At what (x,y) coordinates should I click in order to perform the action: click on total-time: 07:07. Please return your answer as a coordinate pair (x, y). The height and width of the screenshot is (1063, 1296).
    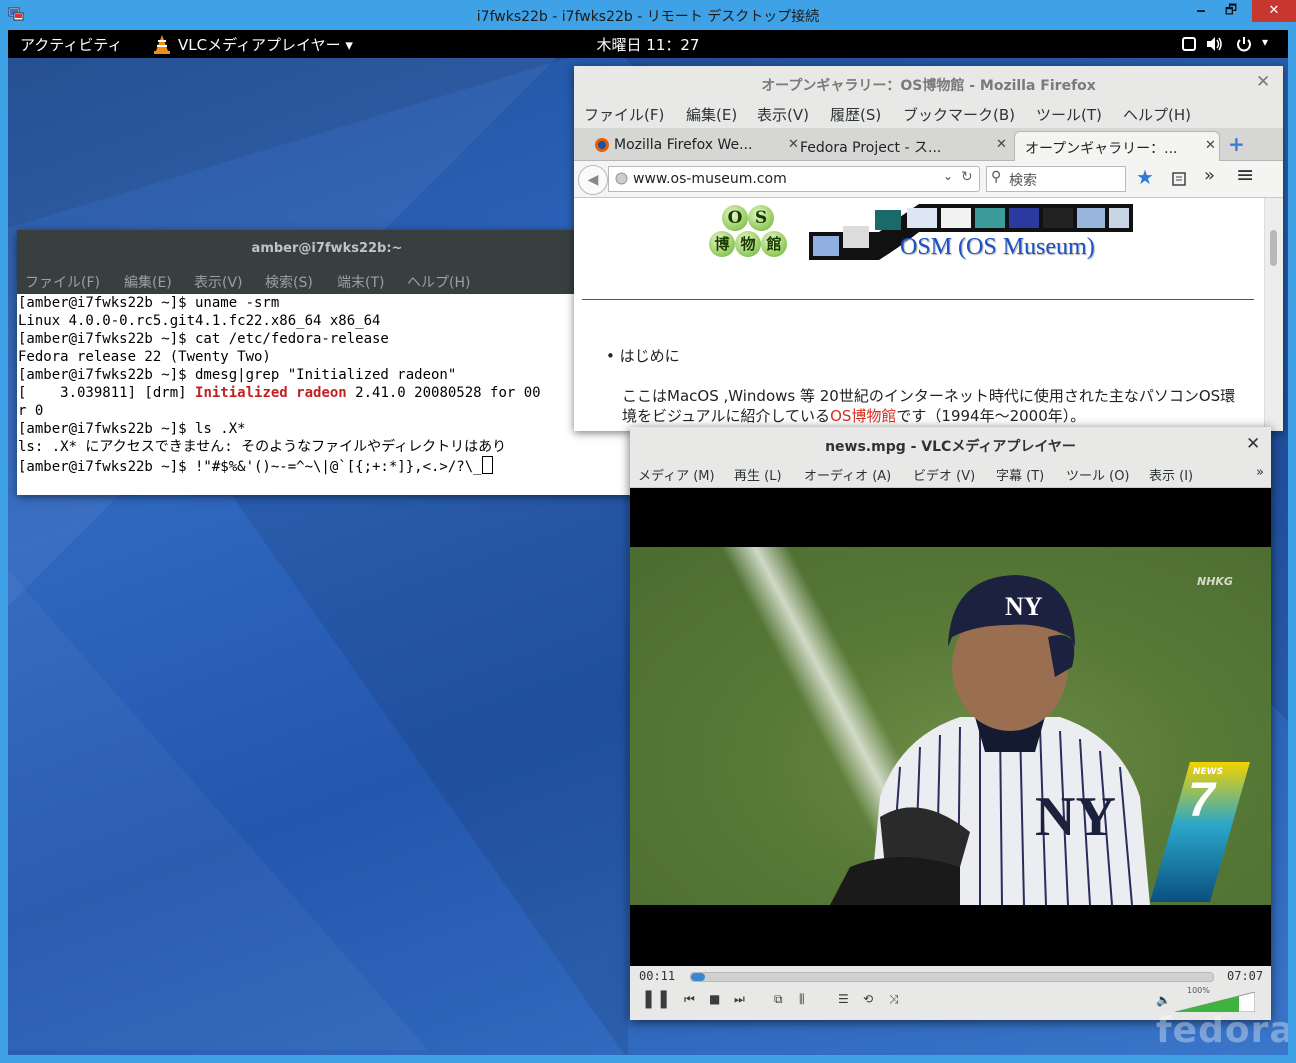
    Looking at the image, I should click on (1245, 976).